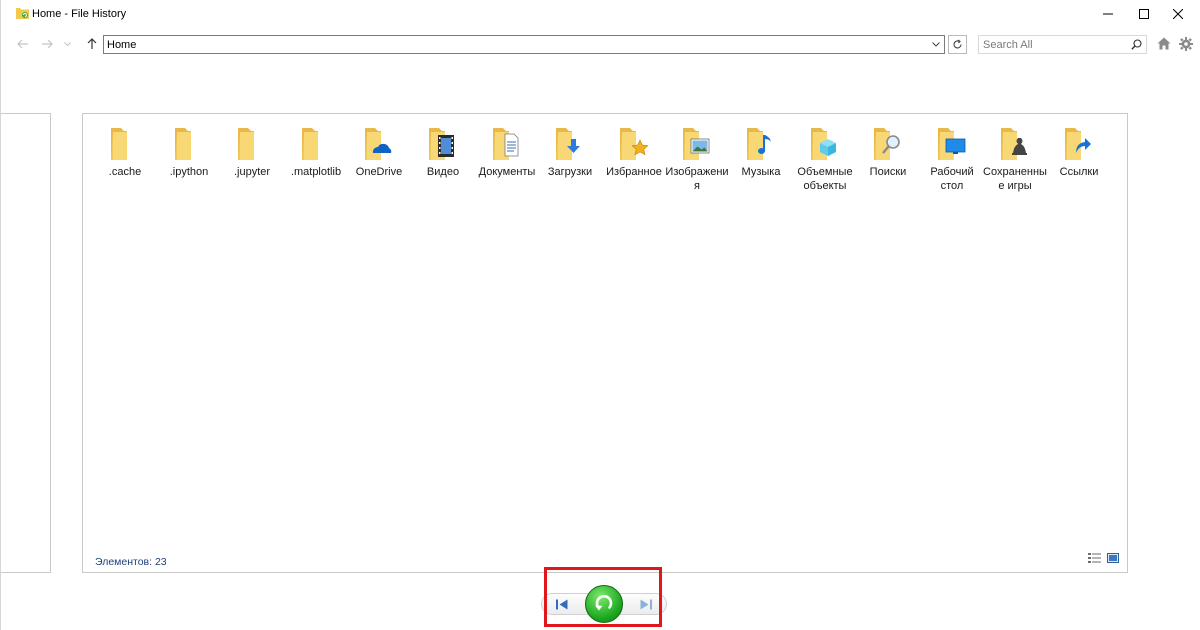  I want to click on refresh-icon, so click(957, 44).